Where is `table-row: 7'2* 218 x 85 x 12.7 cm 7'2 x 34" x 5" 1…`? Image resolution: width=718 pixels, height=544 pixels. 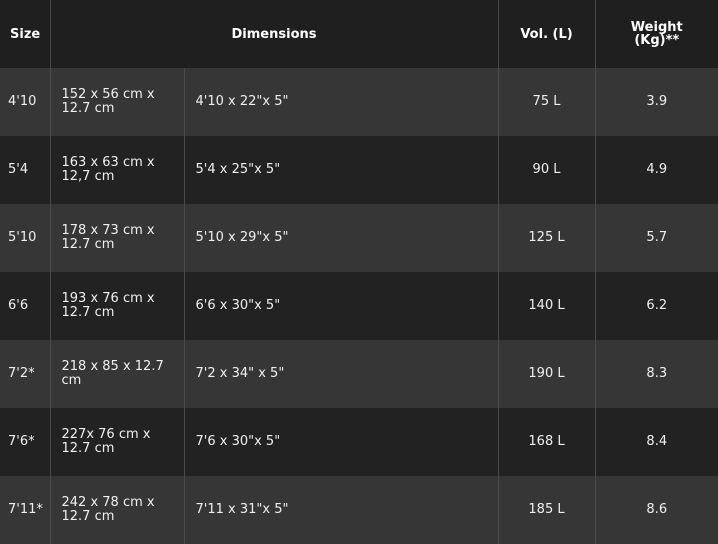
table-row: 7'2* 218 x 85 x 12.7 cm 7'2 x 34" x 5" 1… is located at coordinates (359, 374).